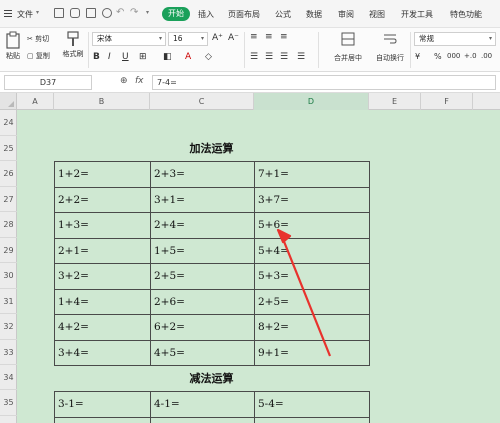 The height and width of the screenshot is (423, 500). Describe the element at coordinates (348, 47) in the screenshot. I see `merge-center-button: 合并居中` at that location.